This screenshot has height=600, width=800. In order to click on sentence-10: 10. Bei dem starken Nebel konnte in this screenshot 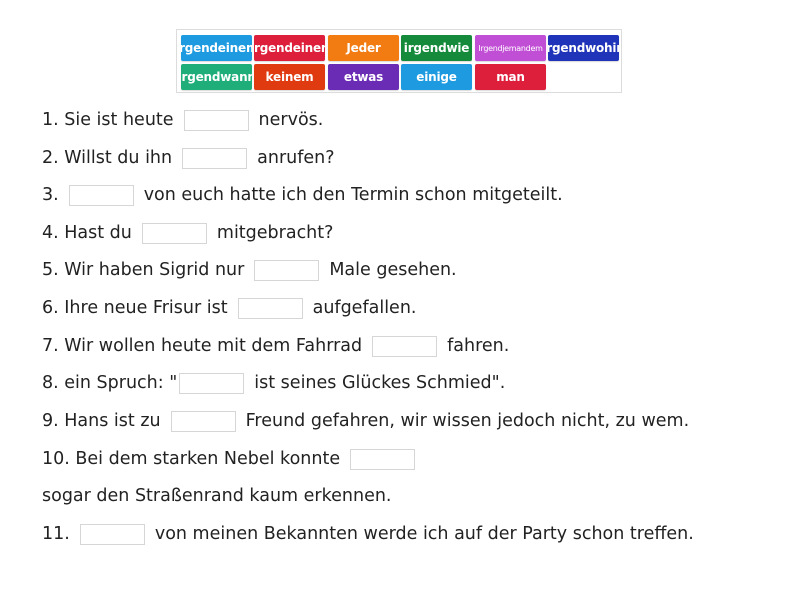, I will do `click(233, 459)`.